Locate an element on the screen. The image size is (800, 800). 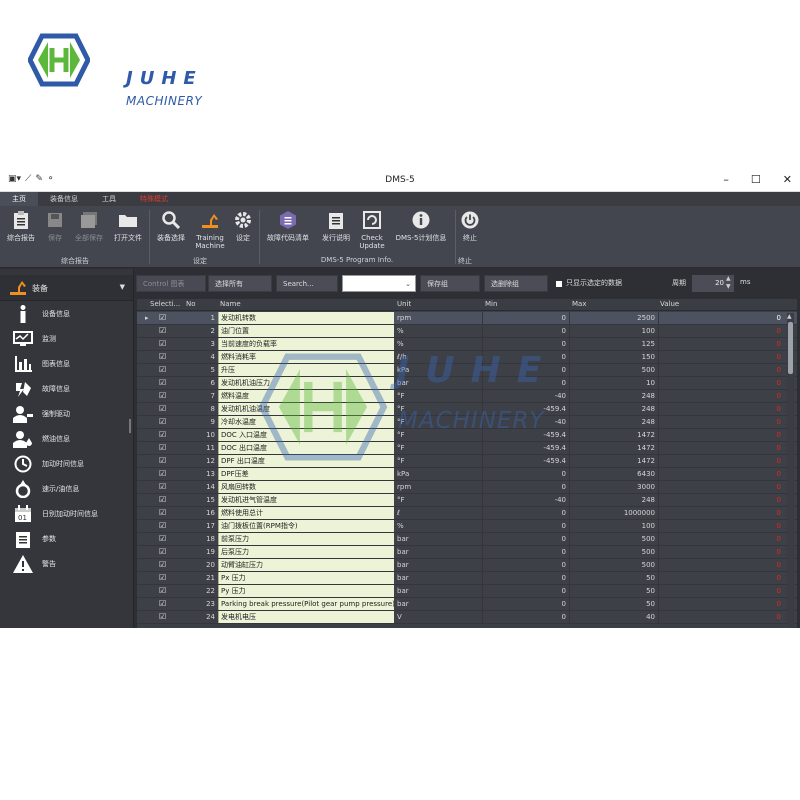
close-button: ✕ is located at coordinates (787, 179).